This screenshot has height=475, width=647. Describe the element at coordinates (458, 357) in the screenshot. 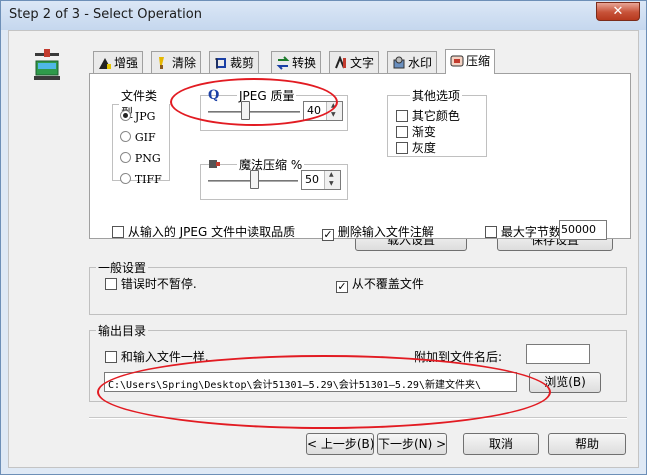

I see `append-filename-label: 附加到文件名后:` at that location.